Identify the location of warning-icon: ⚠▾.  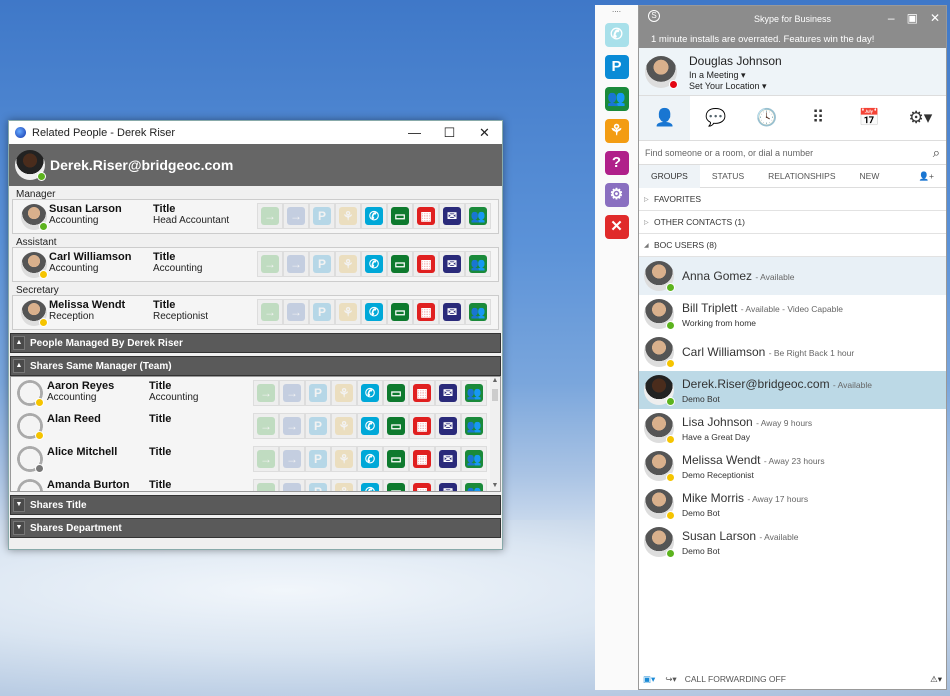
(936, 679).